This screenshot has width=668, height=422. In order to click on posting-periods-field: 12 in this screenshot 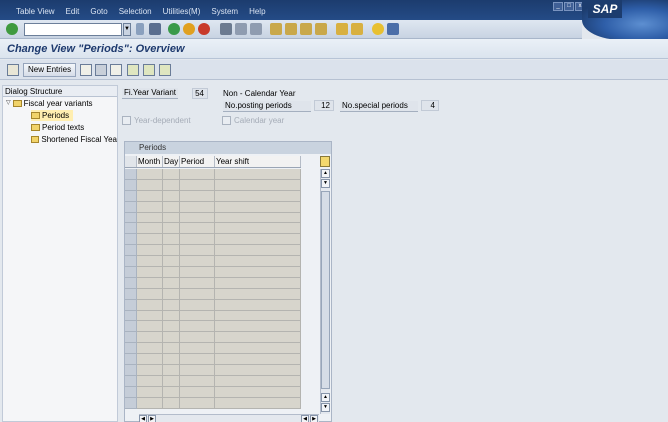, I will do `click(324, 105)`.